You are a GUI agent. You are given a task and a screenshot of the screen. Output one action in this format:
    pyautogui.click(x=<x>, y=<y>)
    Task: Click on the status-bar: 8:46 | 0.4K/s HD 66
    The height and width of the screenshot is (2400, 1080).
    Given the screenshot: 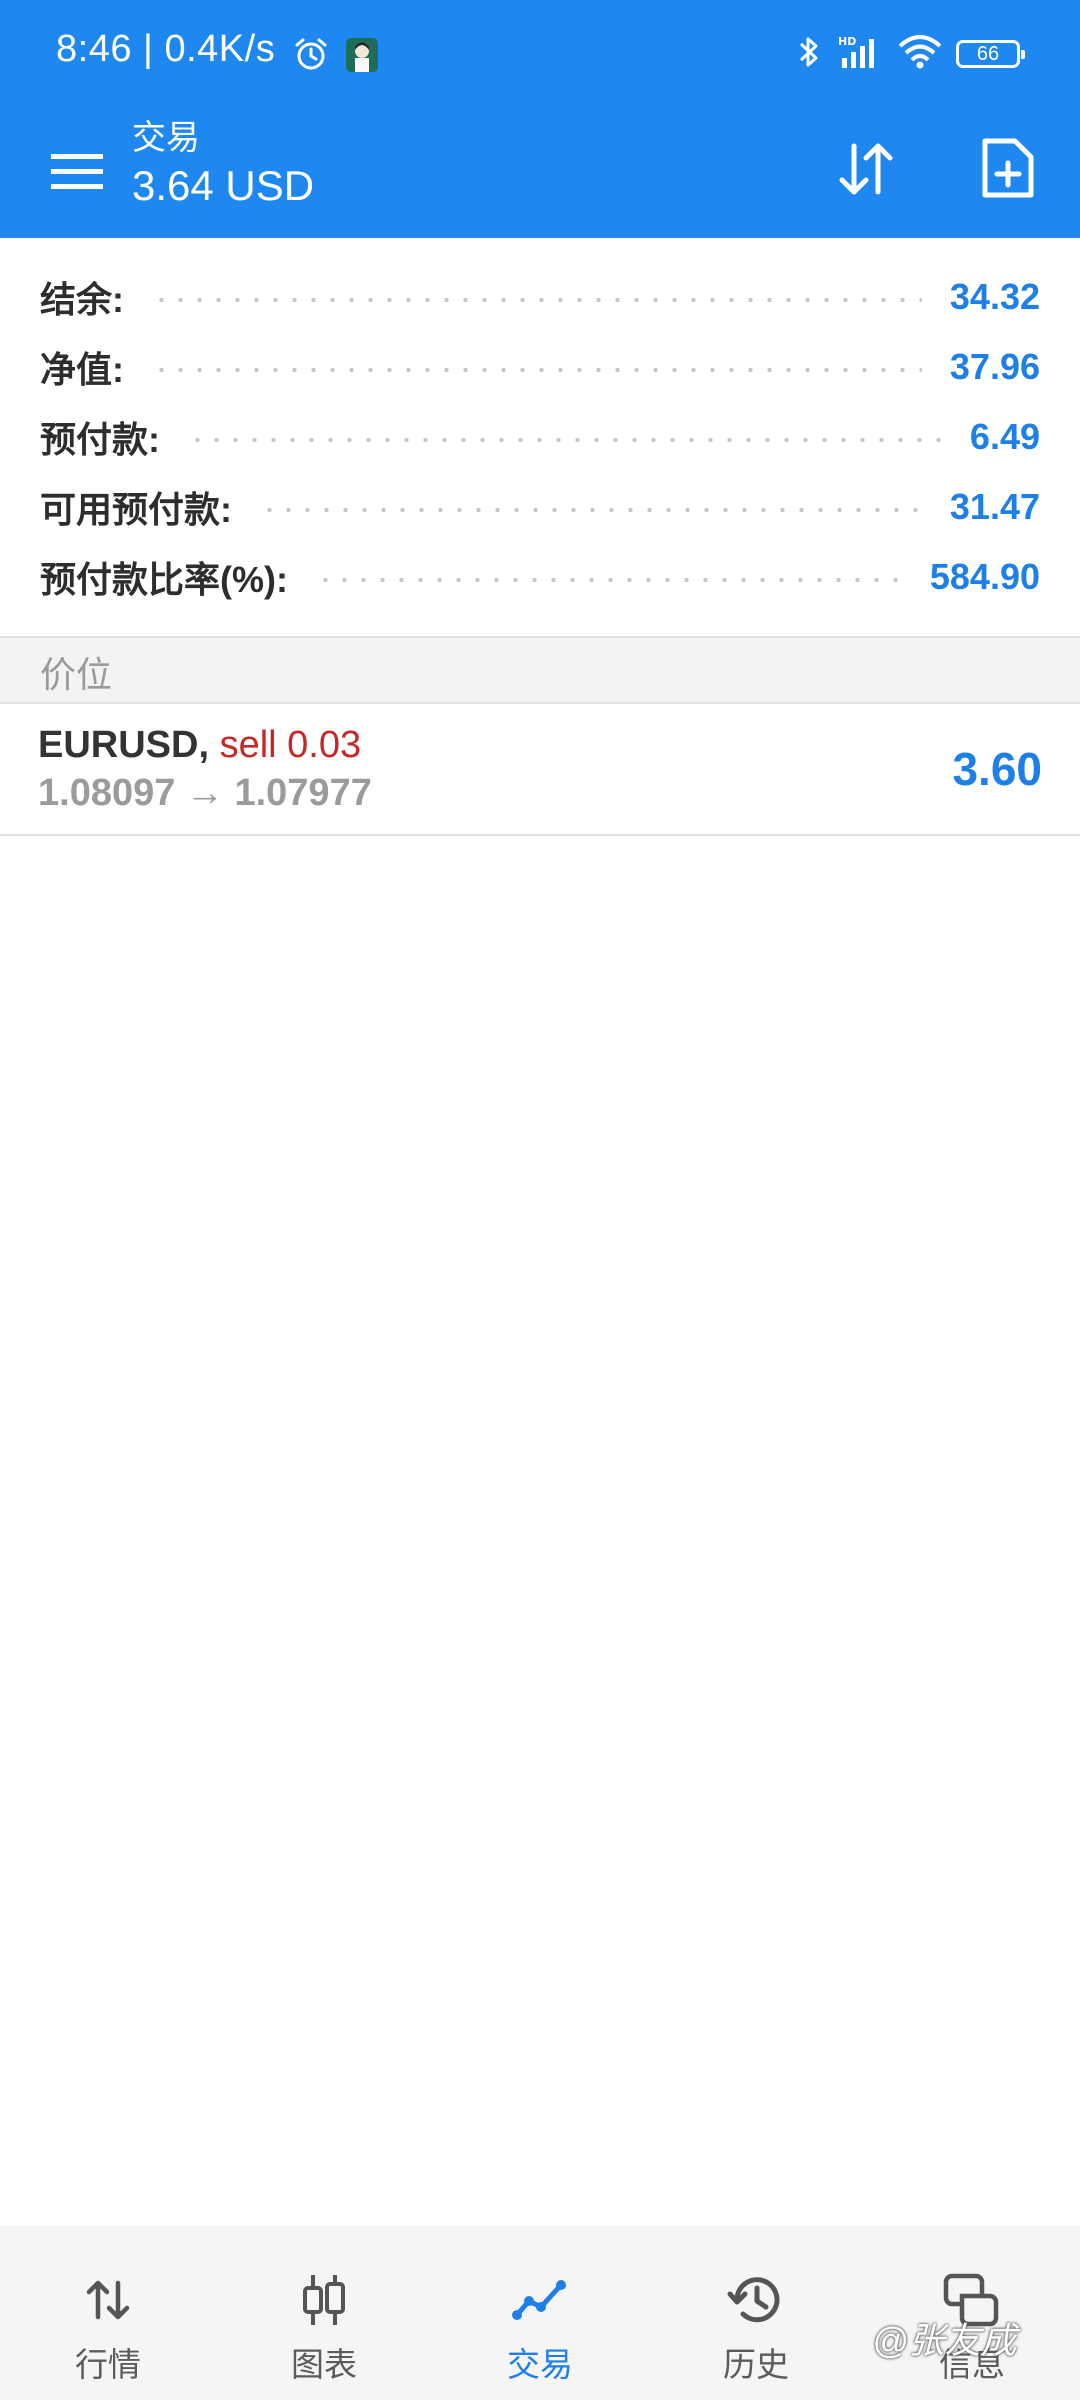 What is the action you would take?
    pyautogui.click(x=540, y=55)
    